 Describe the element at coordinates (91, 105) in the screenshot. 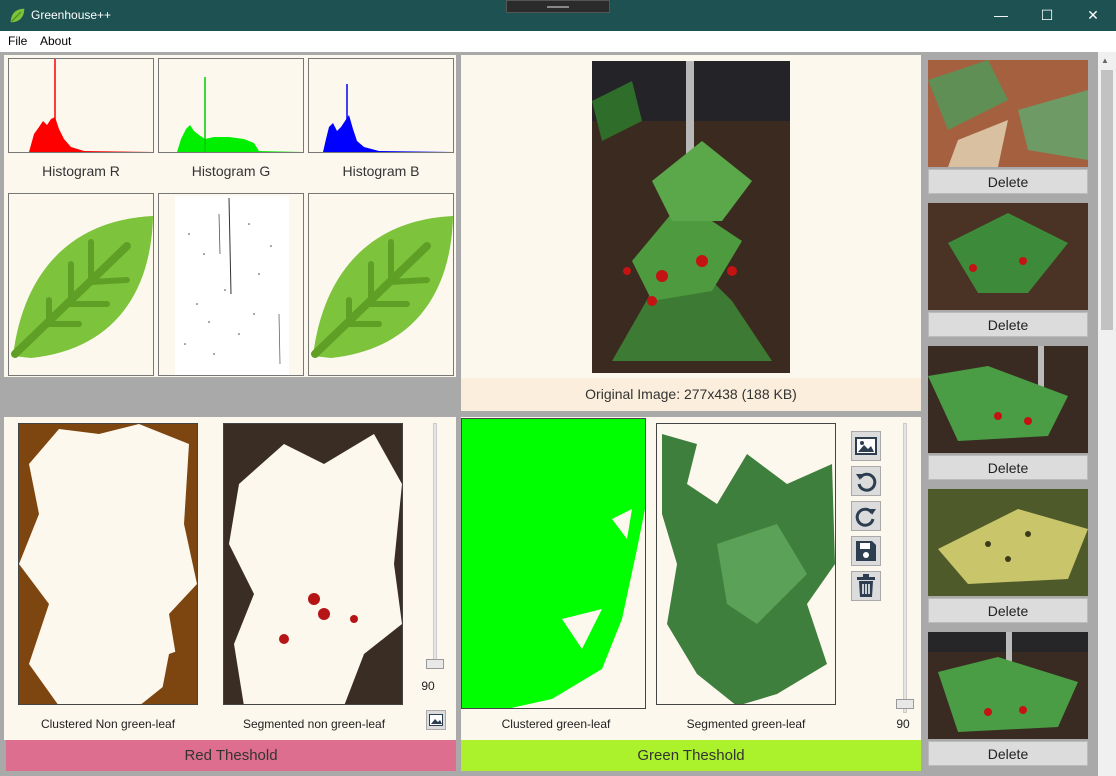

I see `histogram-r-plot` at that location.